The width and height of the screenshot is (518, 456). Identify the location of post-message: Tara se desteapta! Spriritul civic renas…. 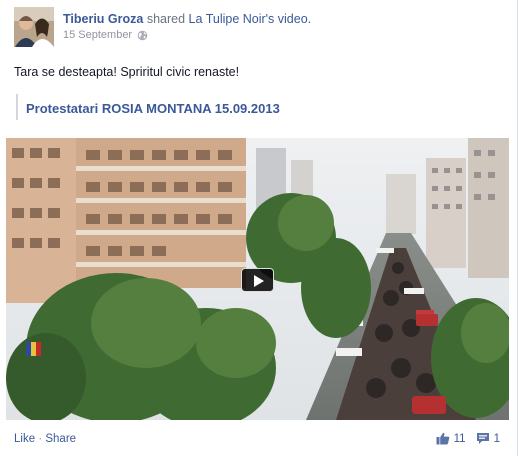
(127, 72).